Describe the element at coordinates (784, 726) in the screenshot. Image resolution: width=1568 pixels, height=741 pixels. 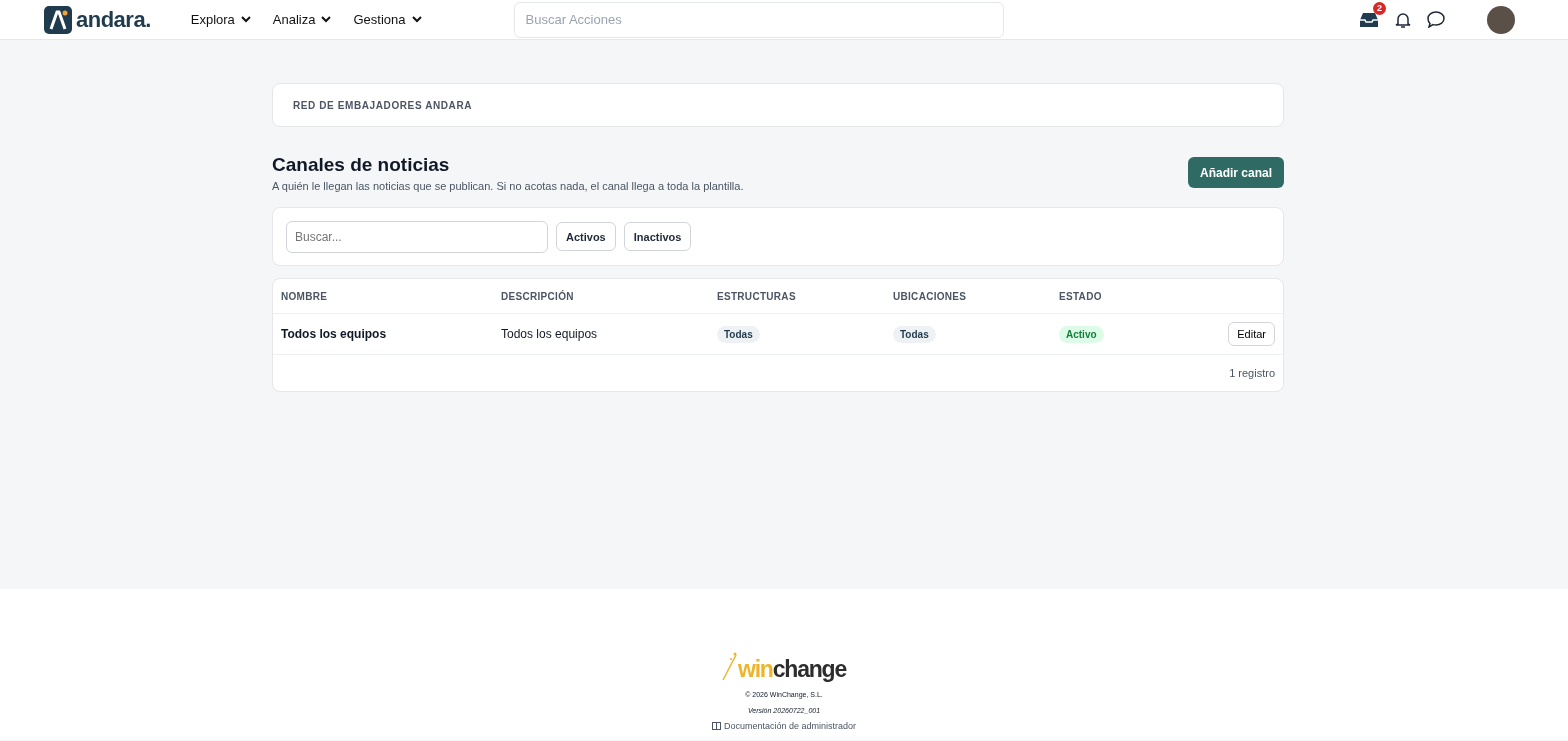
I see `documentation-link: Documentación de administrador` at that location.